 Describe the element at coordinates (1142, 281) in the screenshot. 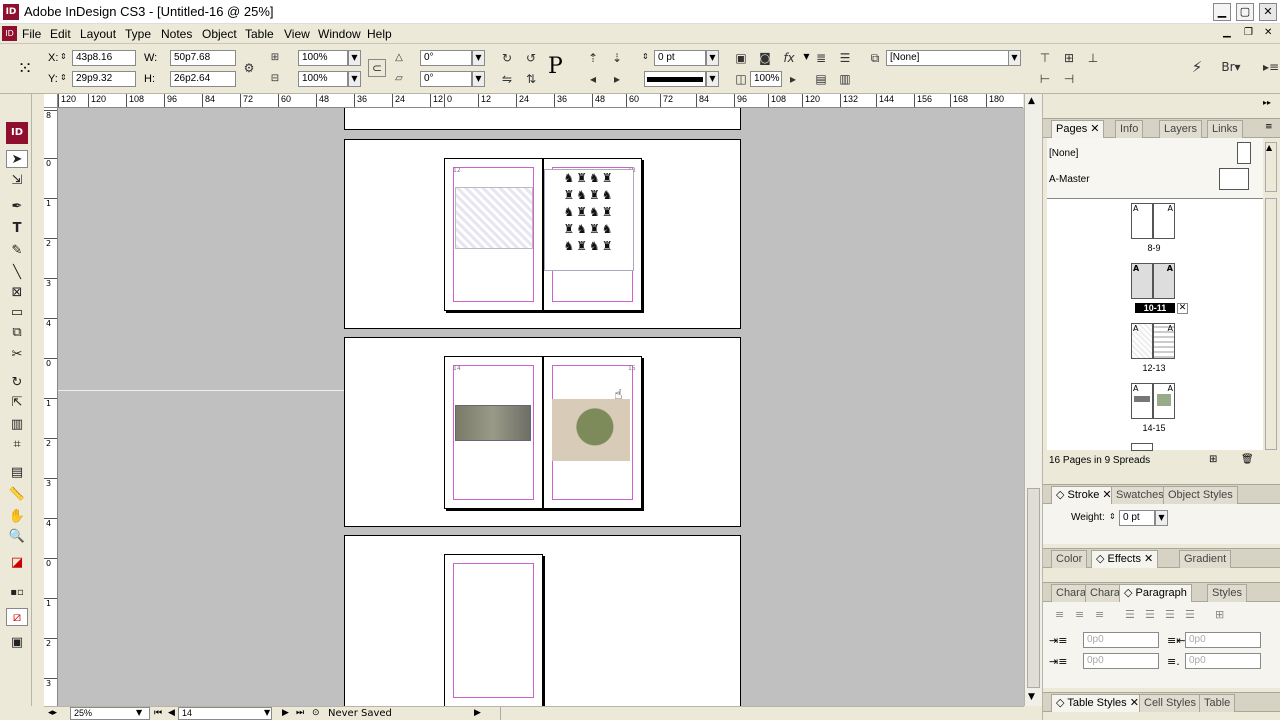

I see `page-thumb-10: A` at that location.